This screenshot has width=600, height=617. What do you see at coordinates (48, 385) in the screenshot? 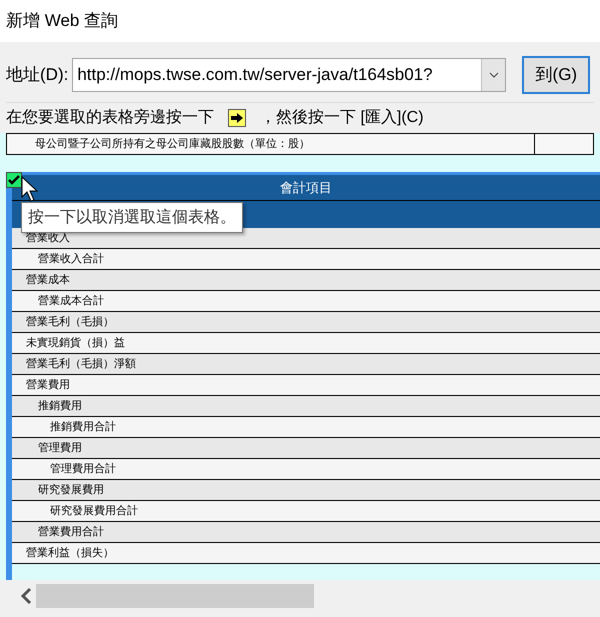
I see `table-row-label: 營業費用` at bounding box center [48, 385].